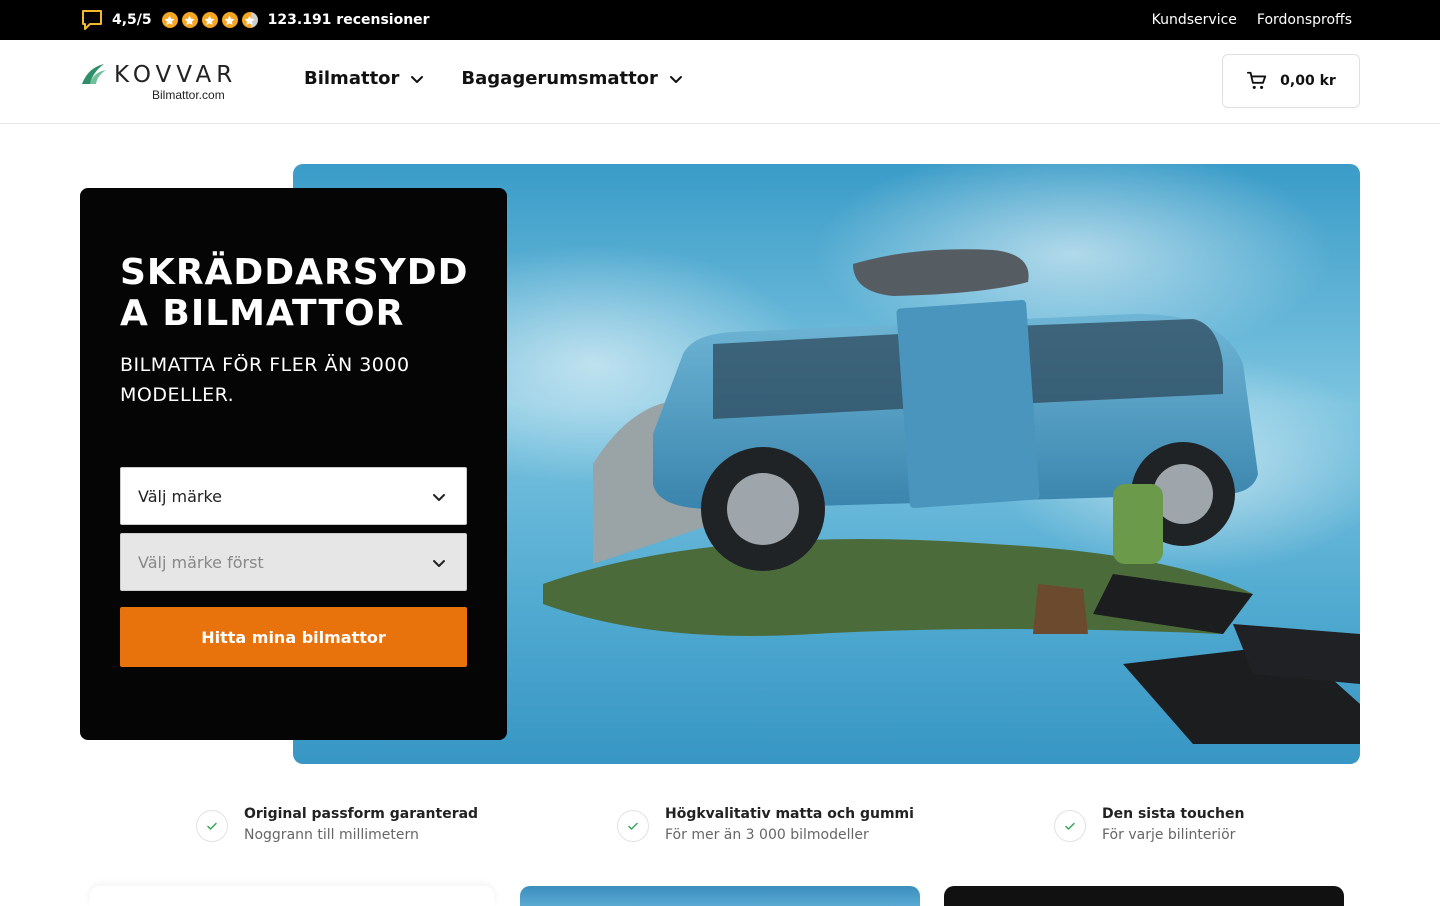 This screenshot has width=1440, height=906. Describe the element at coordinates (1149, 825) in the screenshot. I see `usp-item: Den sista touchen För varje bilinteriör` at that location.